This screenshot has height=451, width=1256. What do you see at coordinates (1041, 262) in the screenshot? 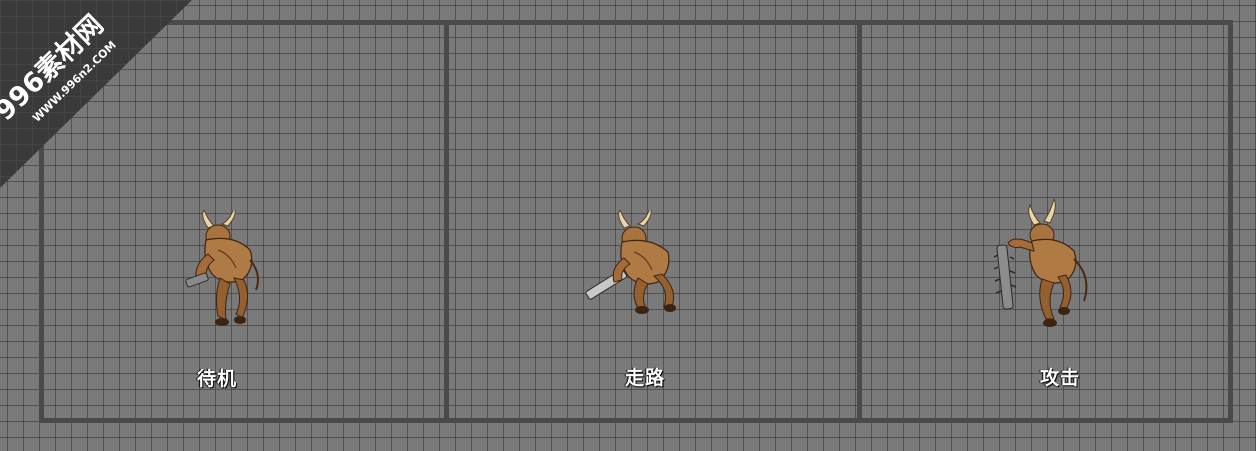
I see `minotaur-attack-sprite` at bounding box center [1041, 262].